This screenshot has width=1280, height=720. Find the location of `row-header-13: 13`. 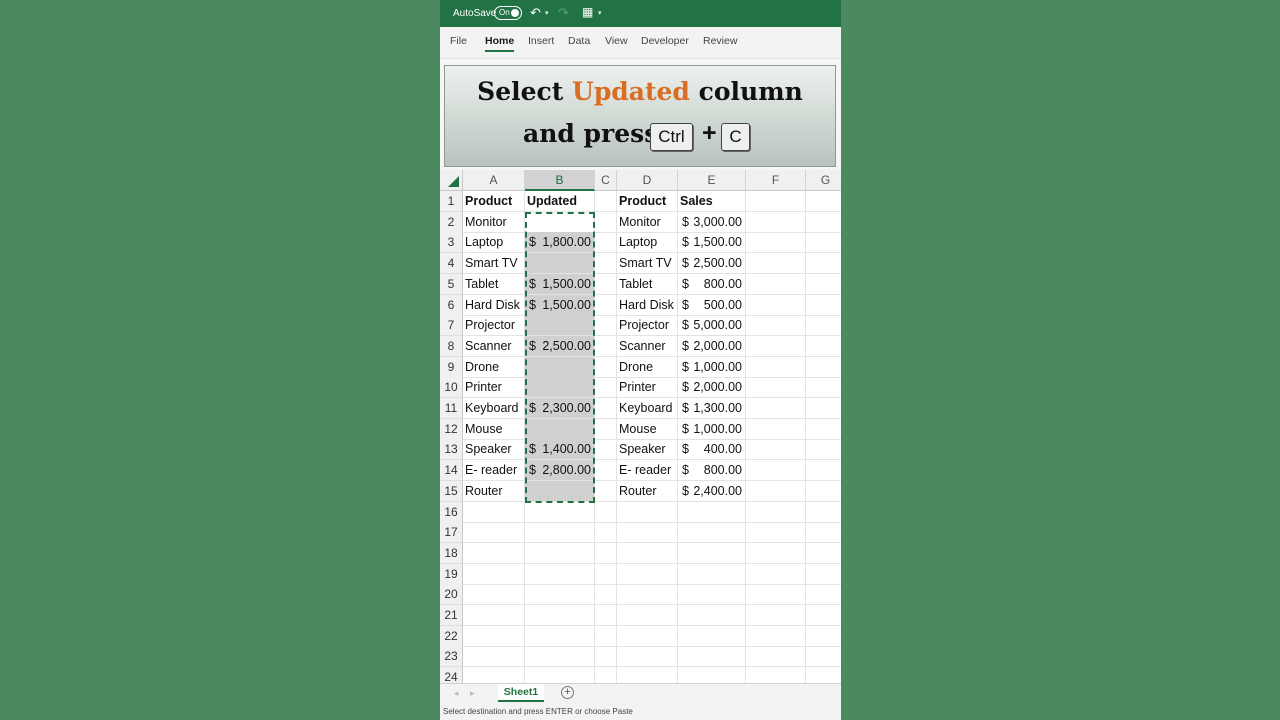

row-header-13: 13 is located at coordinates (451, 450).